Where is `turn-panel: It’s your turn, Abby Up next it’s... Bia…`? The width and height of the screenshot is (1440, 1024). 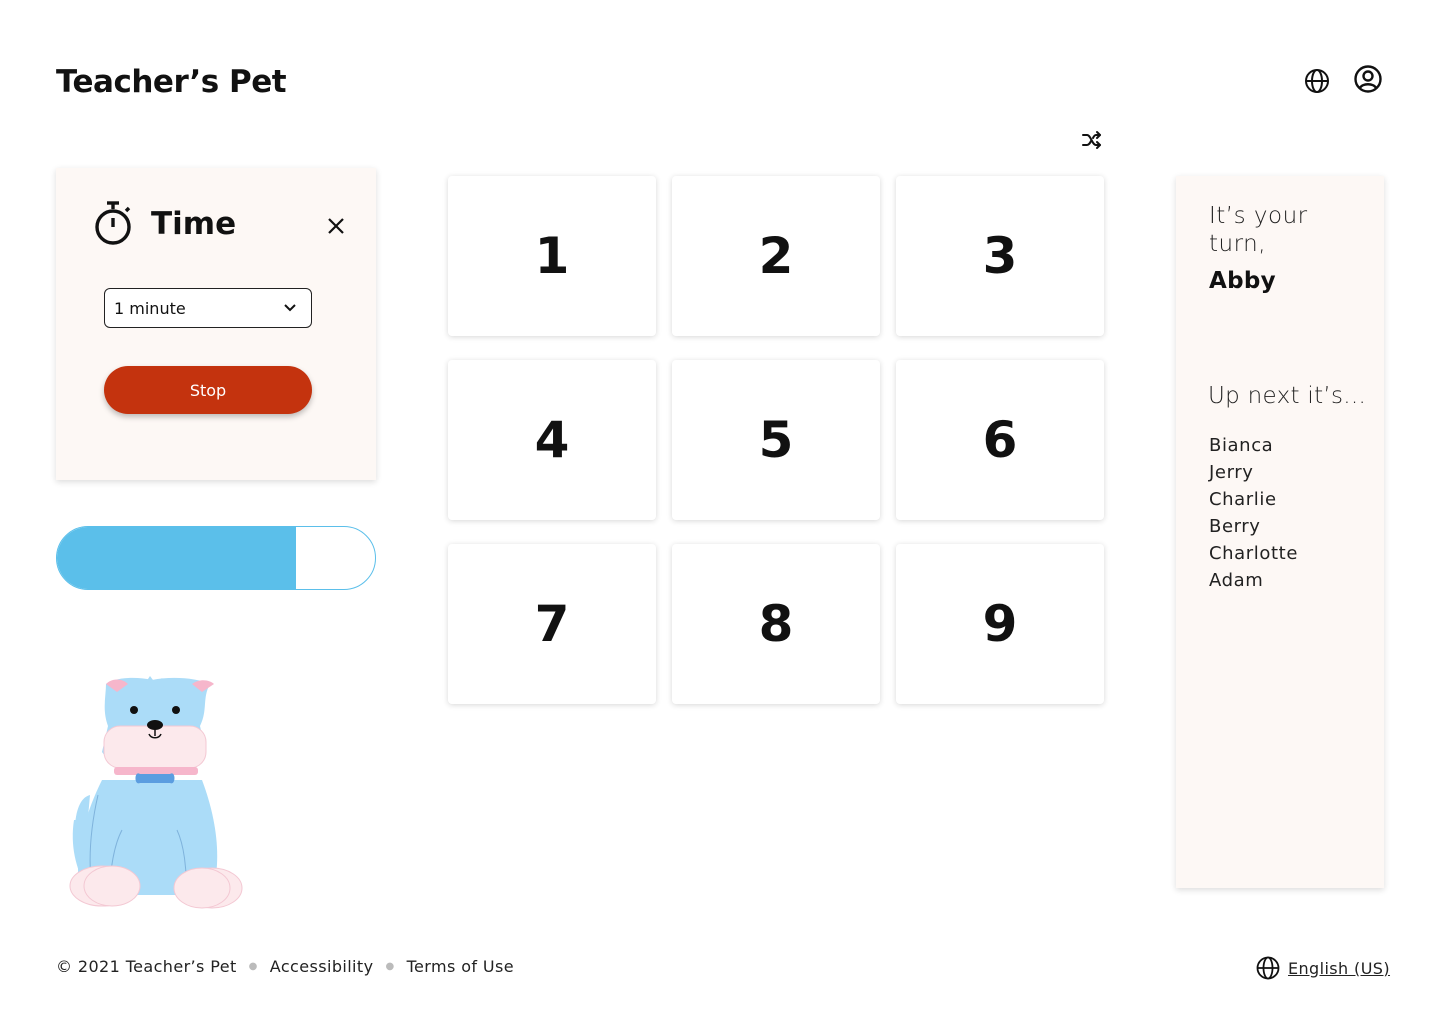
turn-panel: It’s your turn, Abby Up next it’s... Bia… is located at coordinates (1280, 532).